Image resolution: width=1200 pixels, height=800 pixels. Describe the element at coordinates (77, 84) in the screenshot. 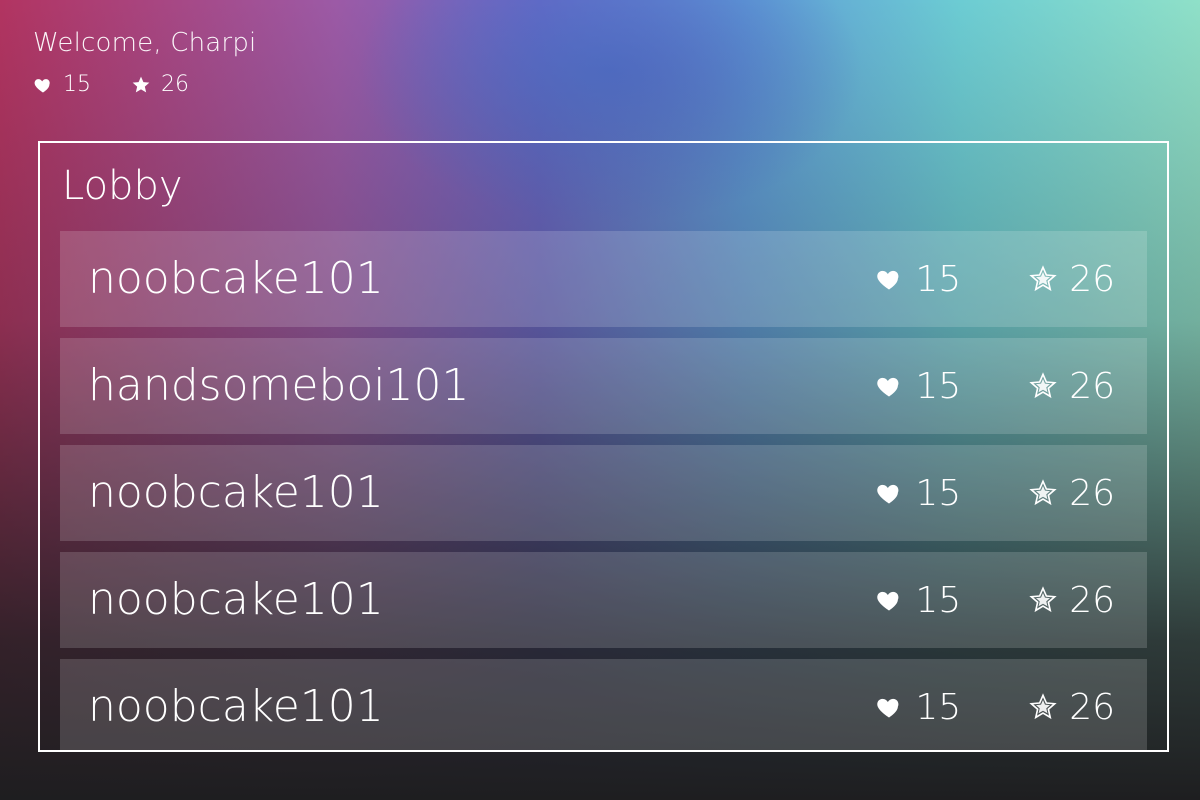

I see `user-hearts-count: 15` at that location.